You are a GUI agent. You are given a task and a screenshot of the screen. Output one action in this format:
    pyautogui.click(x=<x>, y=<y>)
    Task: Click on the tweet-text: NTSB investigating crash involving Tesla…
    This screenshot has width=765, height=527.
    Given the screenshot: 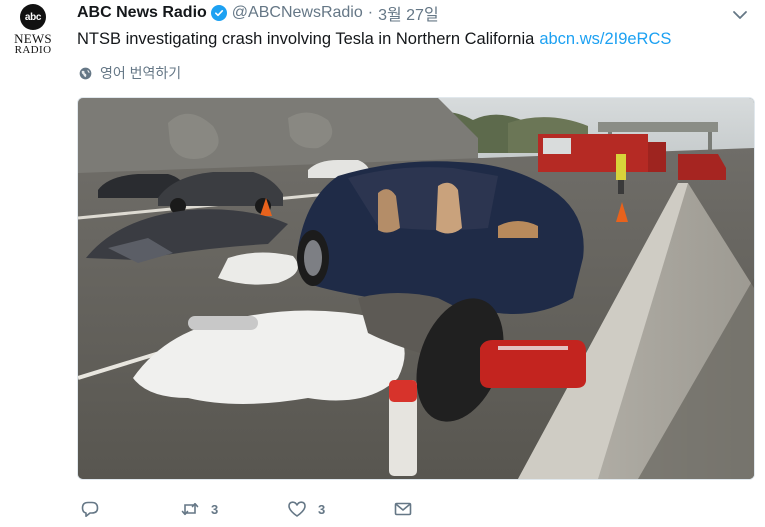 What is the action you would take?
    pyautogui.click(x=374, y=39)
    